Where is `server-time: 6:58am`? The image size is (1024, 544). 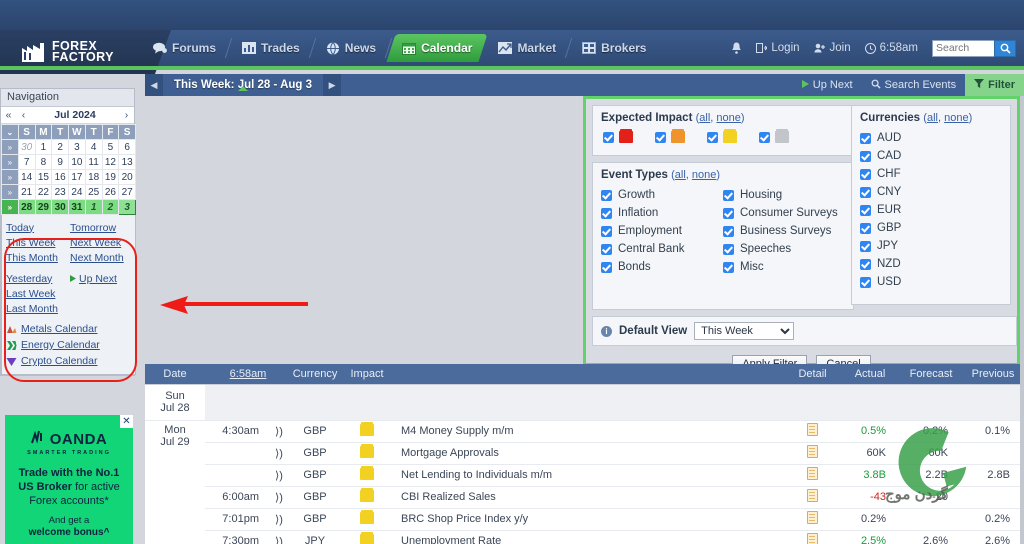 server-time: 6:58am is located at coordinates (891, 48).